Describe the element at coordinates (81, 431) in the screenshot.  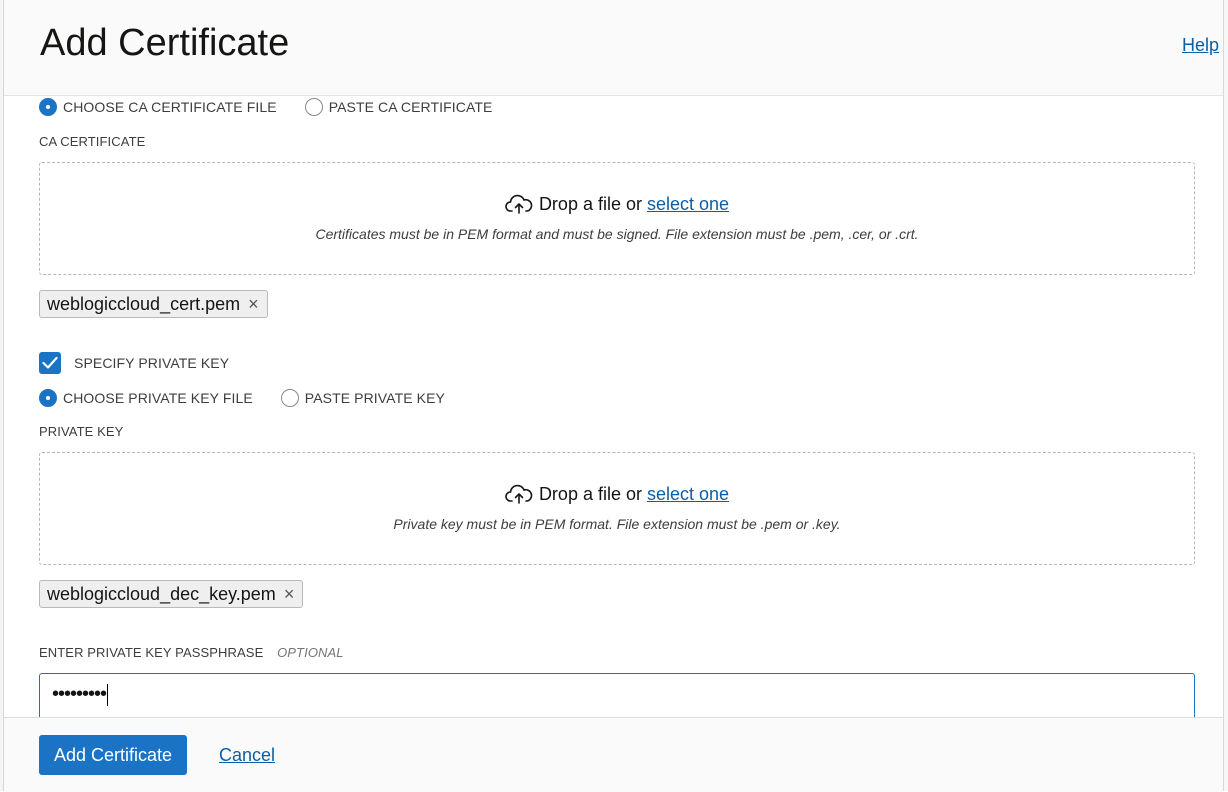
I see `private-key-label: PRIVATE KEY` at that location.